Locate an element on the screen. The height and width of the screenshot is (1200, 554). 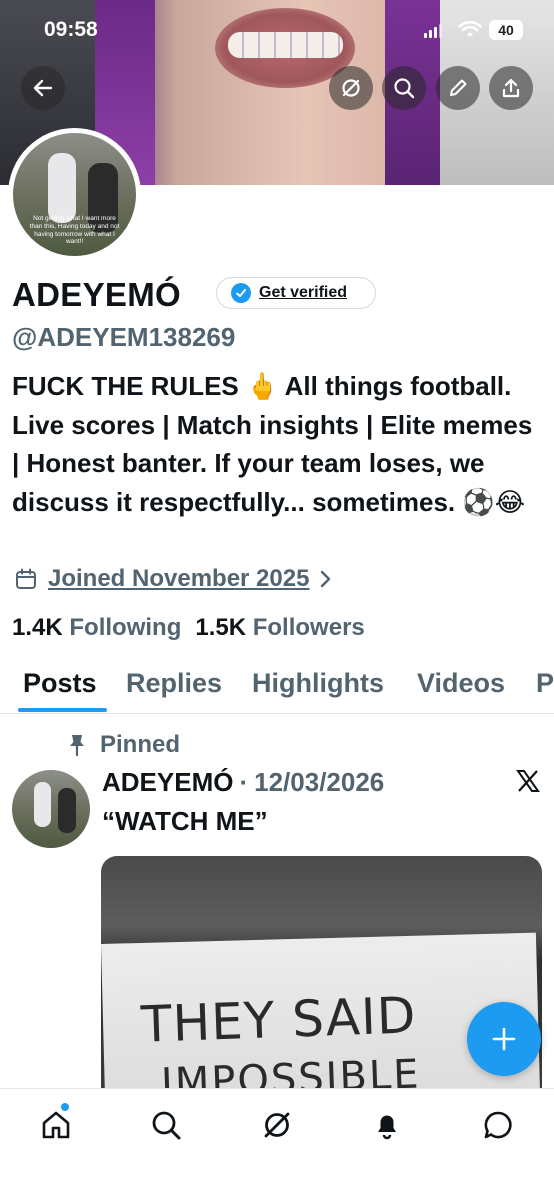
avatar-figure-left is located at coordinates (62, 188).